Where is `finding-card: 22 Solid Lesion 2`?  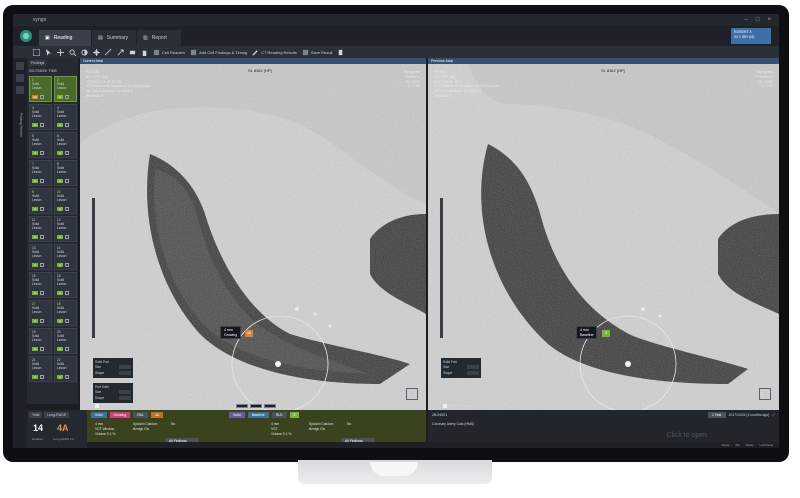
finding-card: 22 Solid Lesion 2 is located at coordinates (65, 369).